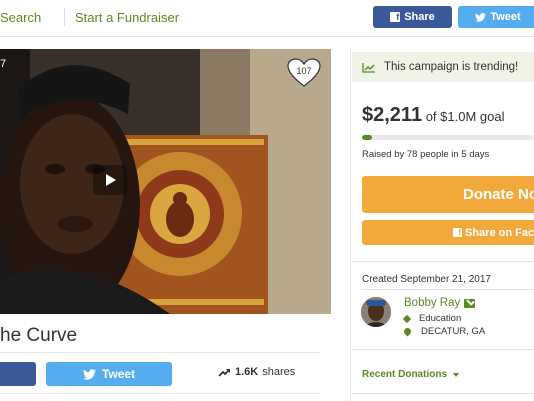 The height and width of the screenshot is (401, 534). Describe the element at coordinates (368, 67) in the screenshot. I see `trending-chart-icon` at that location.